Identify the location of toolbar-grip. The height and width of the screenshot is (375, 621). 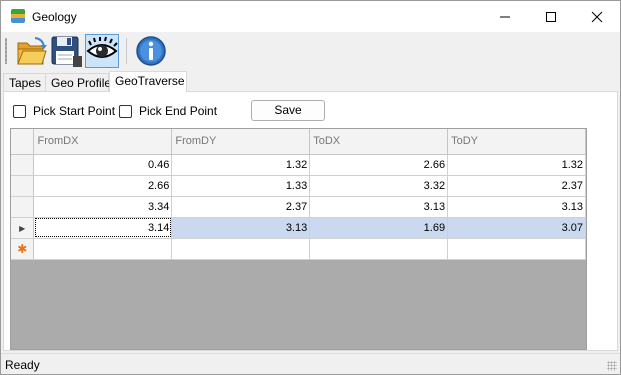
(6, 51).